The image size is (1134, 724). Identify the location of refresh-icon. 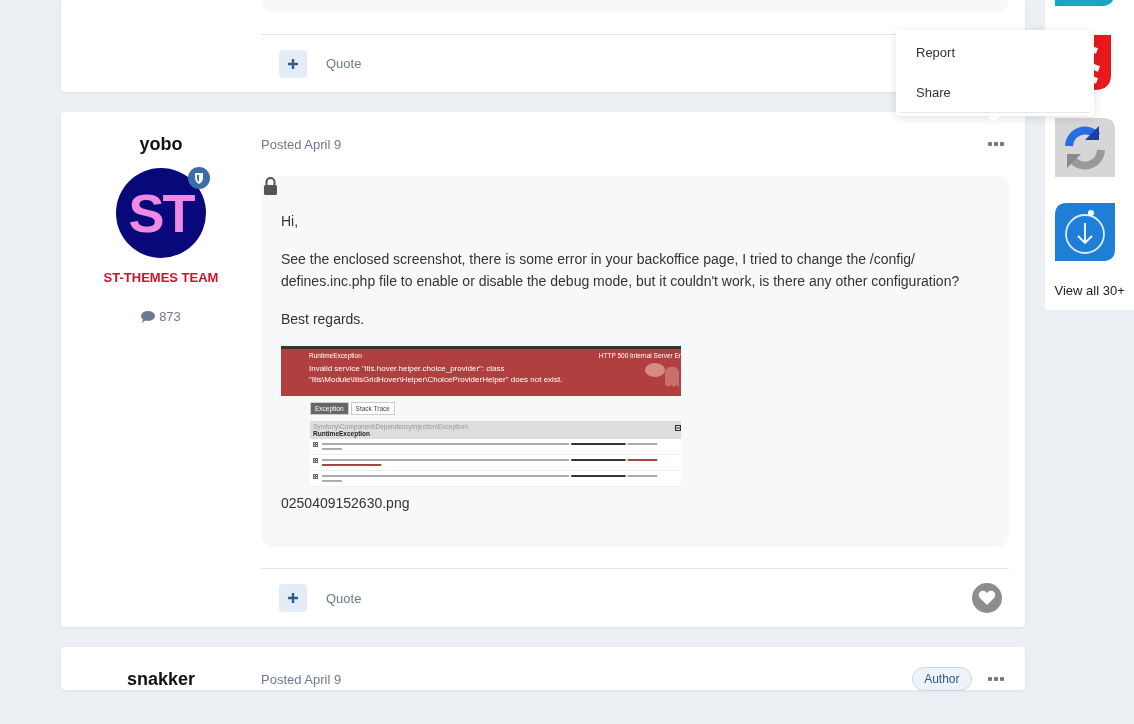
(1084, 147).